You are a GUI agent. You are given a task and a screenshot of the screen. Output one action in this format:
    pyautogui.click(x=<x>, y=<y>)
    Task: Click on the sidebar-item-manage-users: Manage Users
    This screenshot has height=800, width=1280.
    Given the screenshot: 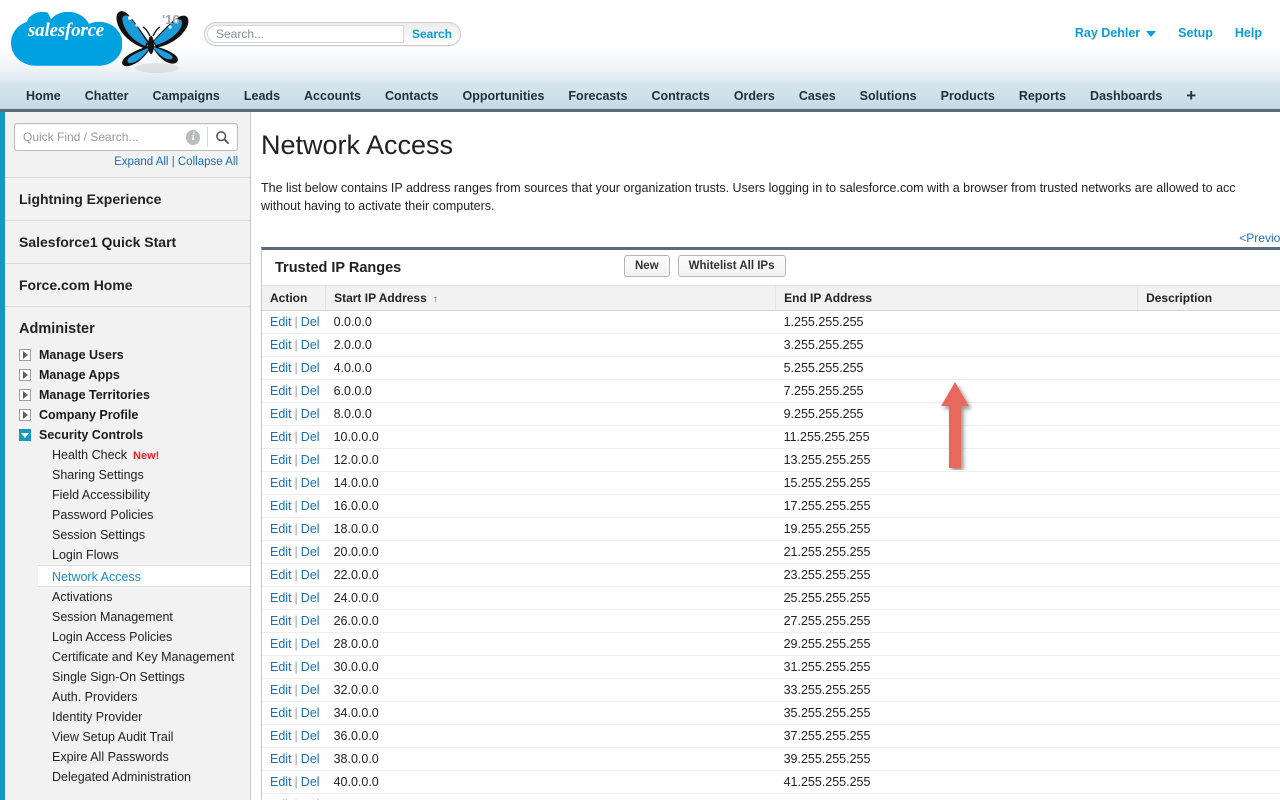 What is the action you would take?
    pyautogui.click(x=127, y=355)
    